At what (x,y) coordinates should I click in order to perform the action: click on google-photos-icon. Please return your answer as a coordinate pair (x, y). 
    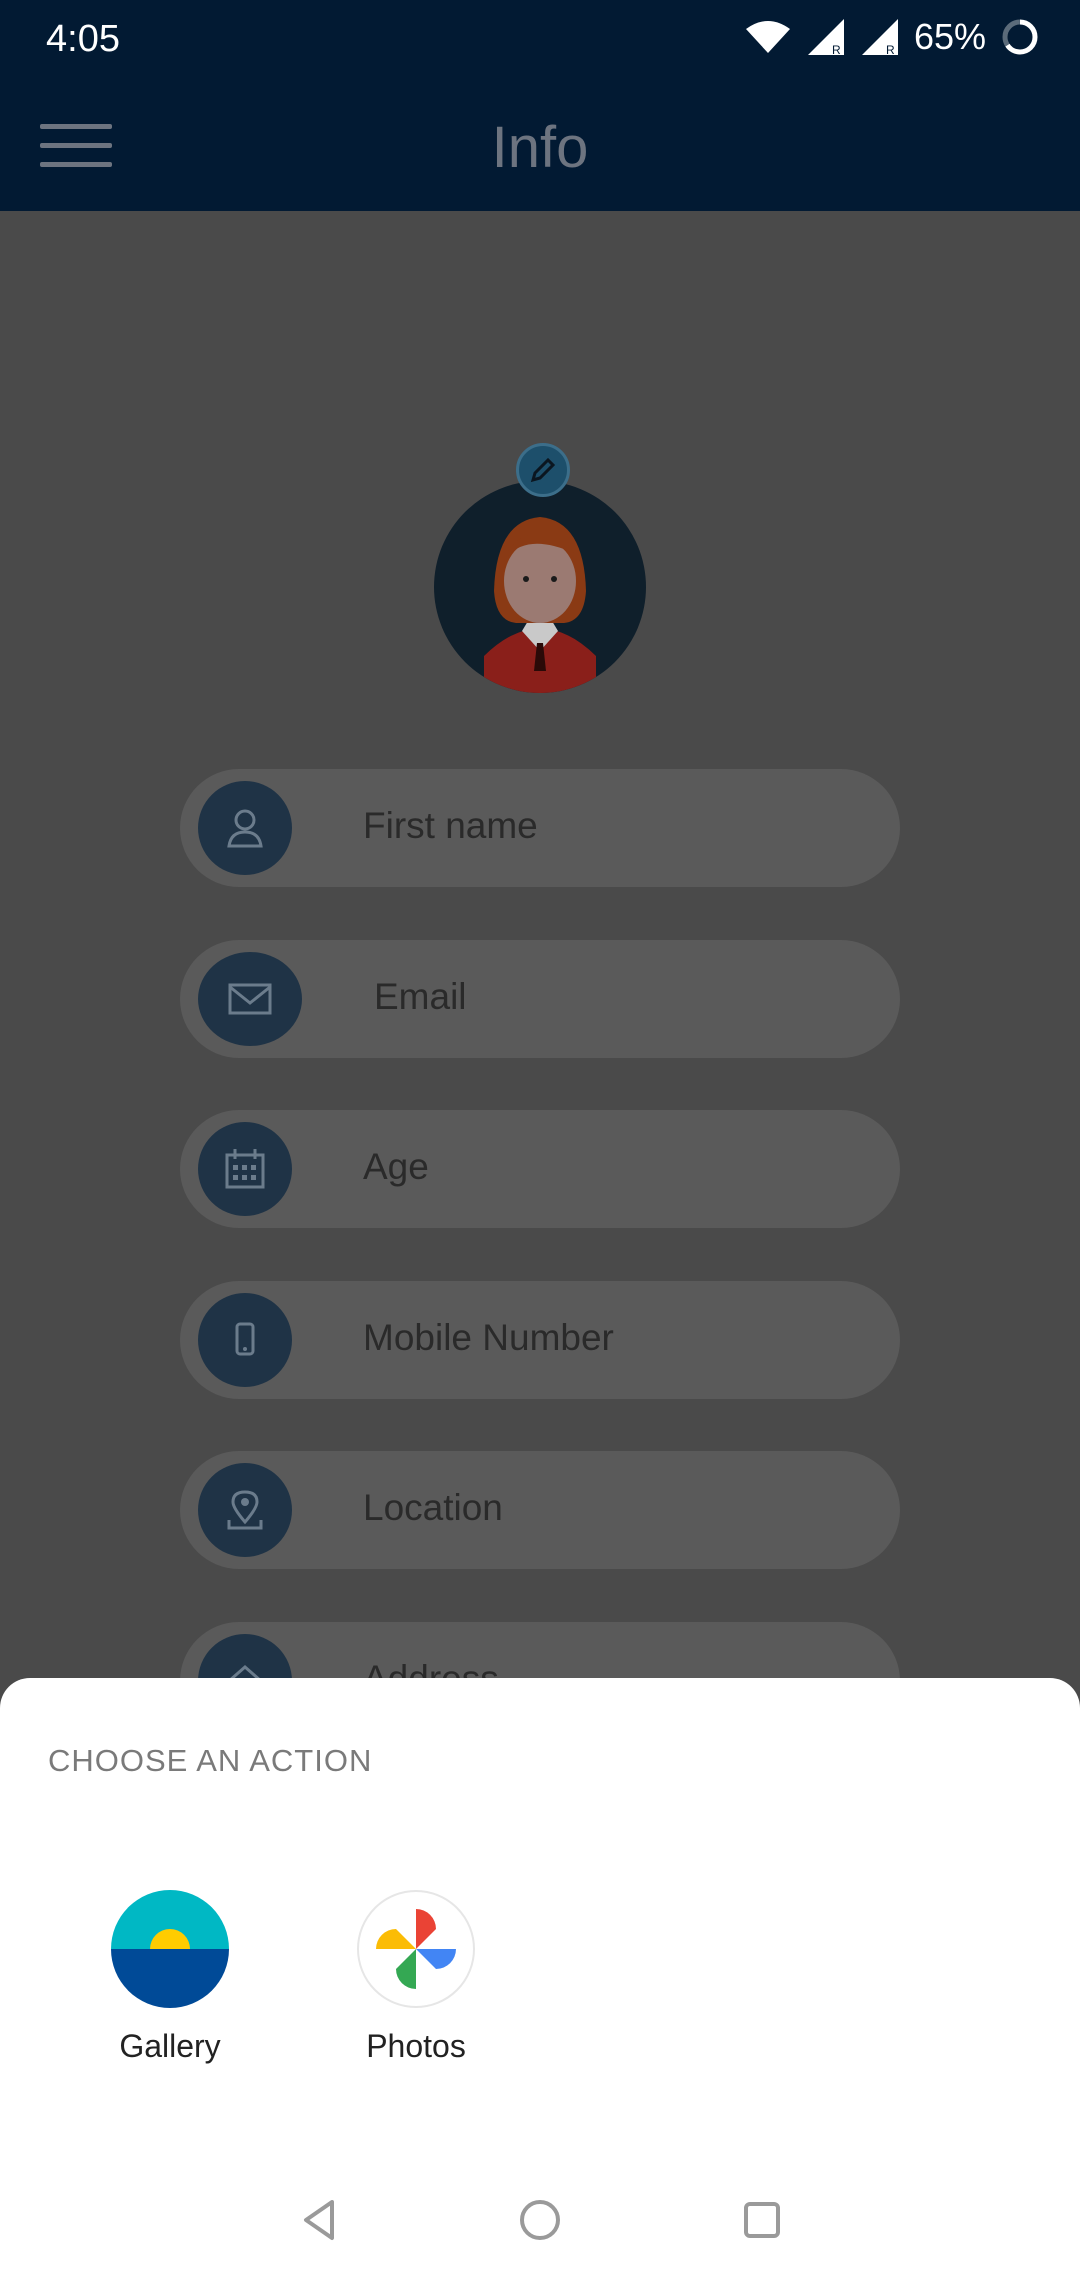
    Looking at the image, I should click on (416, 1949).